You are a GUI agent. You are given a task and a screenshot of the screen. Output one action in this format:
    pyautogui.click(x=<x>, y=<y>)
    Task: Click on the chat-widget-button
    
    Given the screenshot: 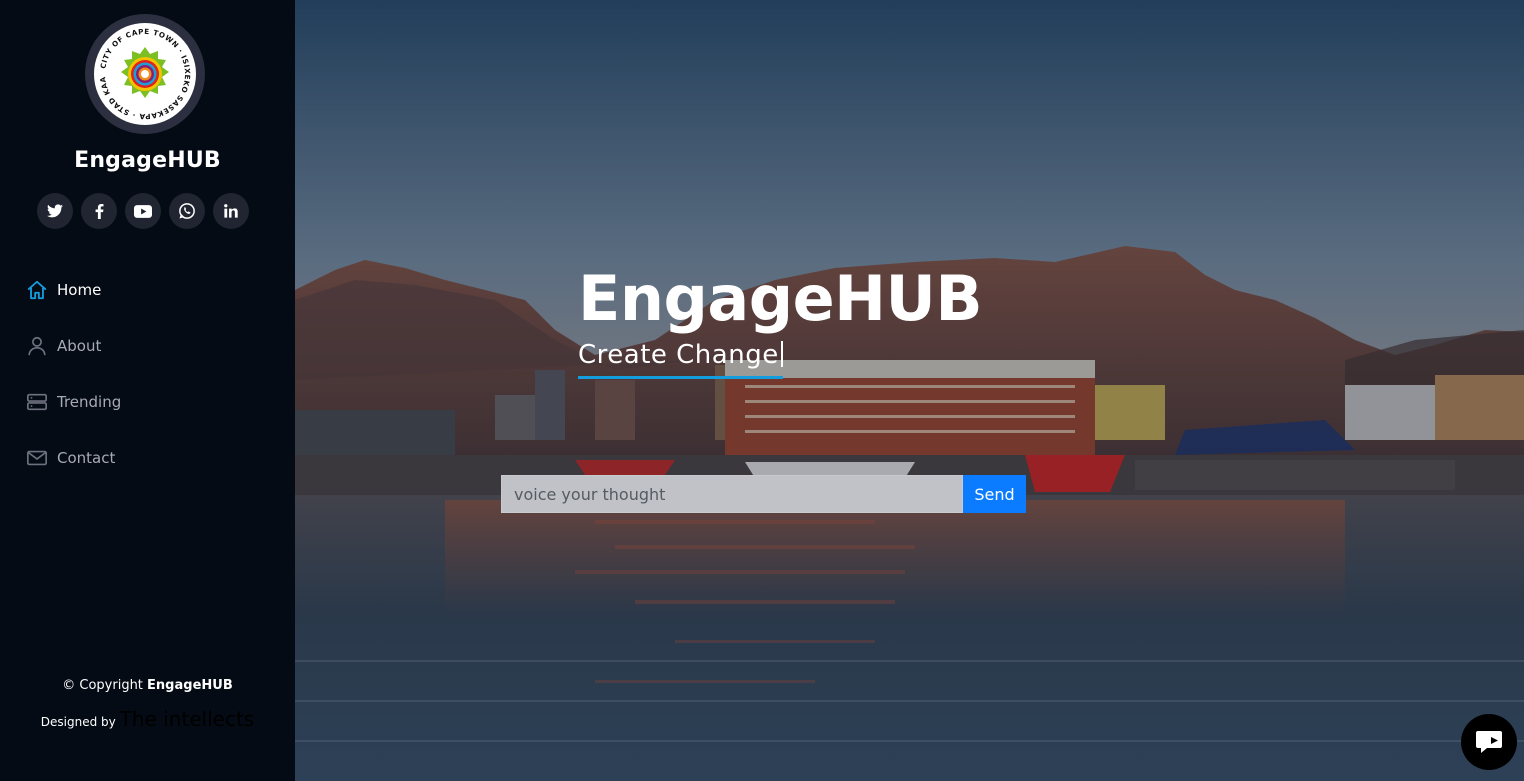 What is the action you would take?
    pyautogui.click(x=1489, y=742)
    